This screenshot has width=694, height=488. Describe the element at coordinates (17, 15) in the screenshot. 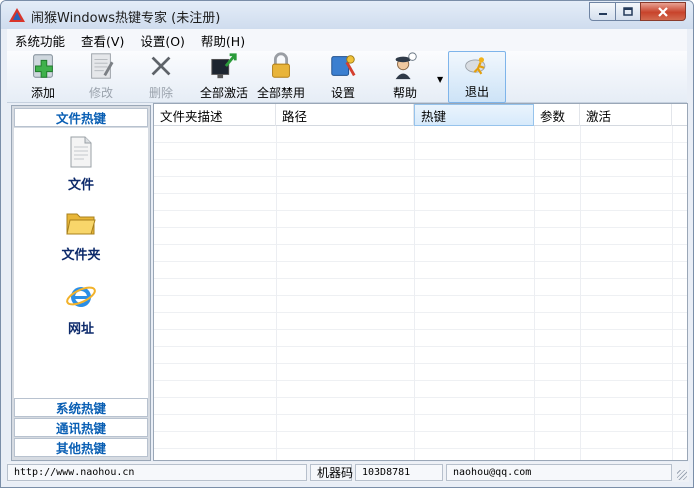

I see `app-logo-icon` at that location.